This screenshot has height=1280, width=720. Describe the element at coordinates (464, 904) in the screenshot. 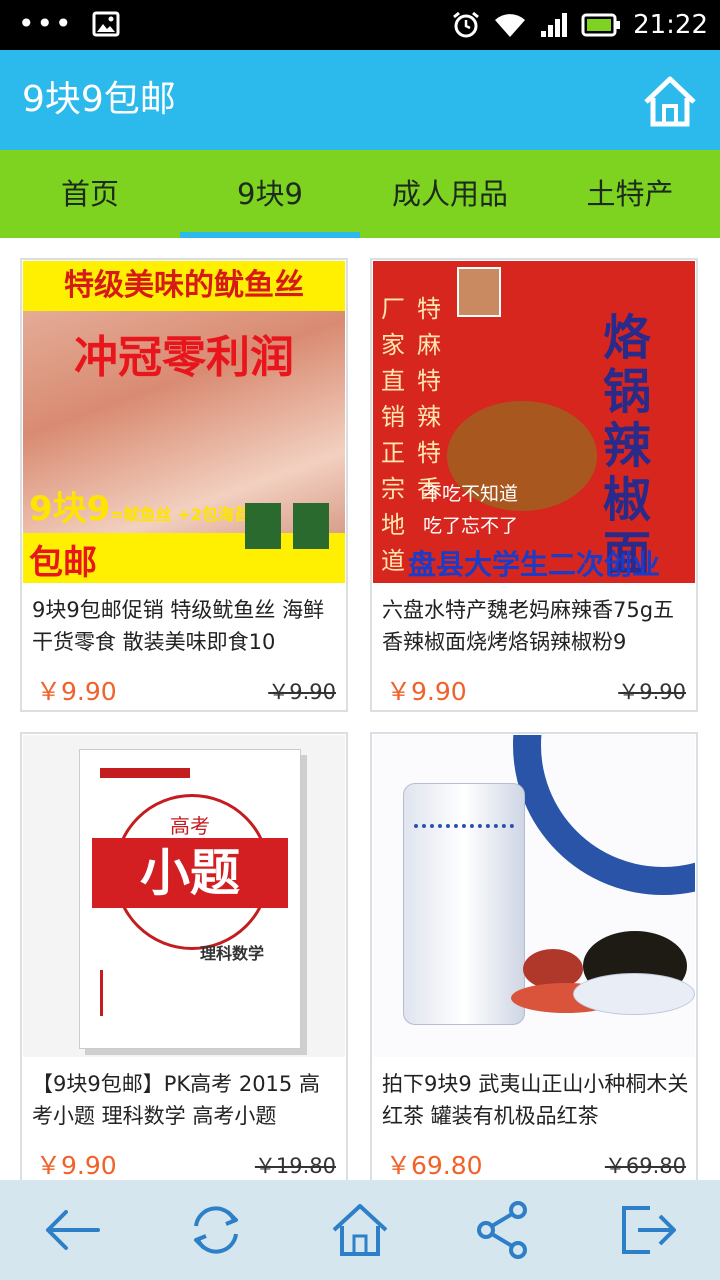

I see `tea-can` at that location.